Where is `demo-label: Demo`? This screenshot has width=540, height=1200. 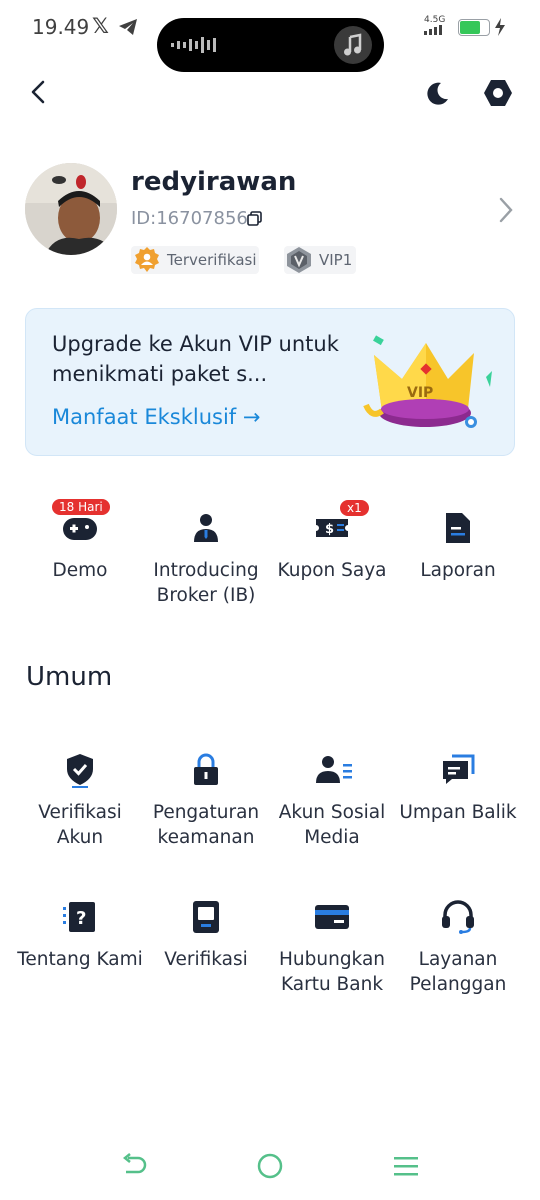
demo-label: Demo is located at coordinates (80, 570).